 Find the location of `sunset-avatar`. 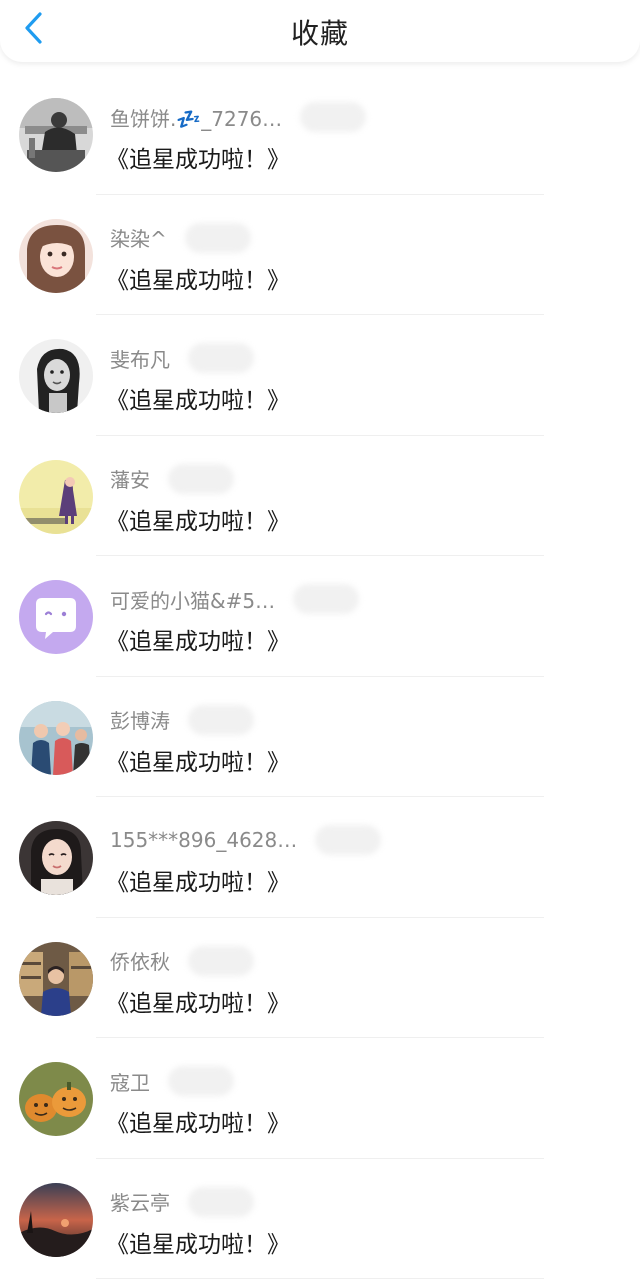

sunset-avatar is located at coordinates (56, 1219).